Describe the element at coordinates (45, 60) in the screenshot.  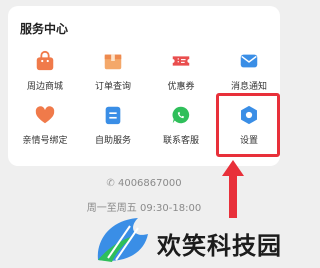
I see `shop-bag-icon` at that location.